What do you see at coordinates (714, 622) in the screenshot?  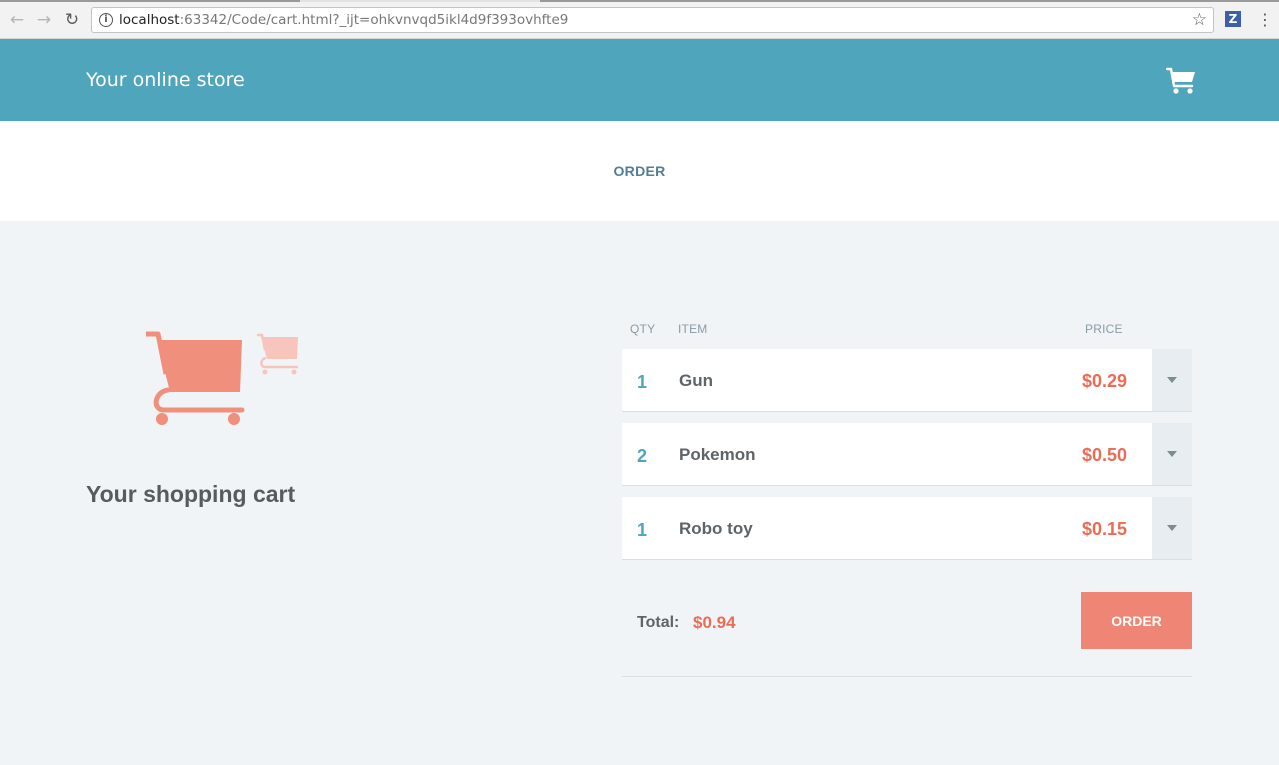 I see `total-value: $0.94` at bounding box center [714, 622].